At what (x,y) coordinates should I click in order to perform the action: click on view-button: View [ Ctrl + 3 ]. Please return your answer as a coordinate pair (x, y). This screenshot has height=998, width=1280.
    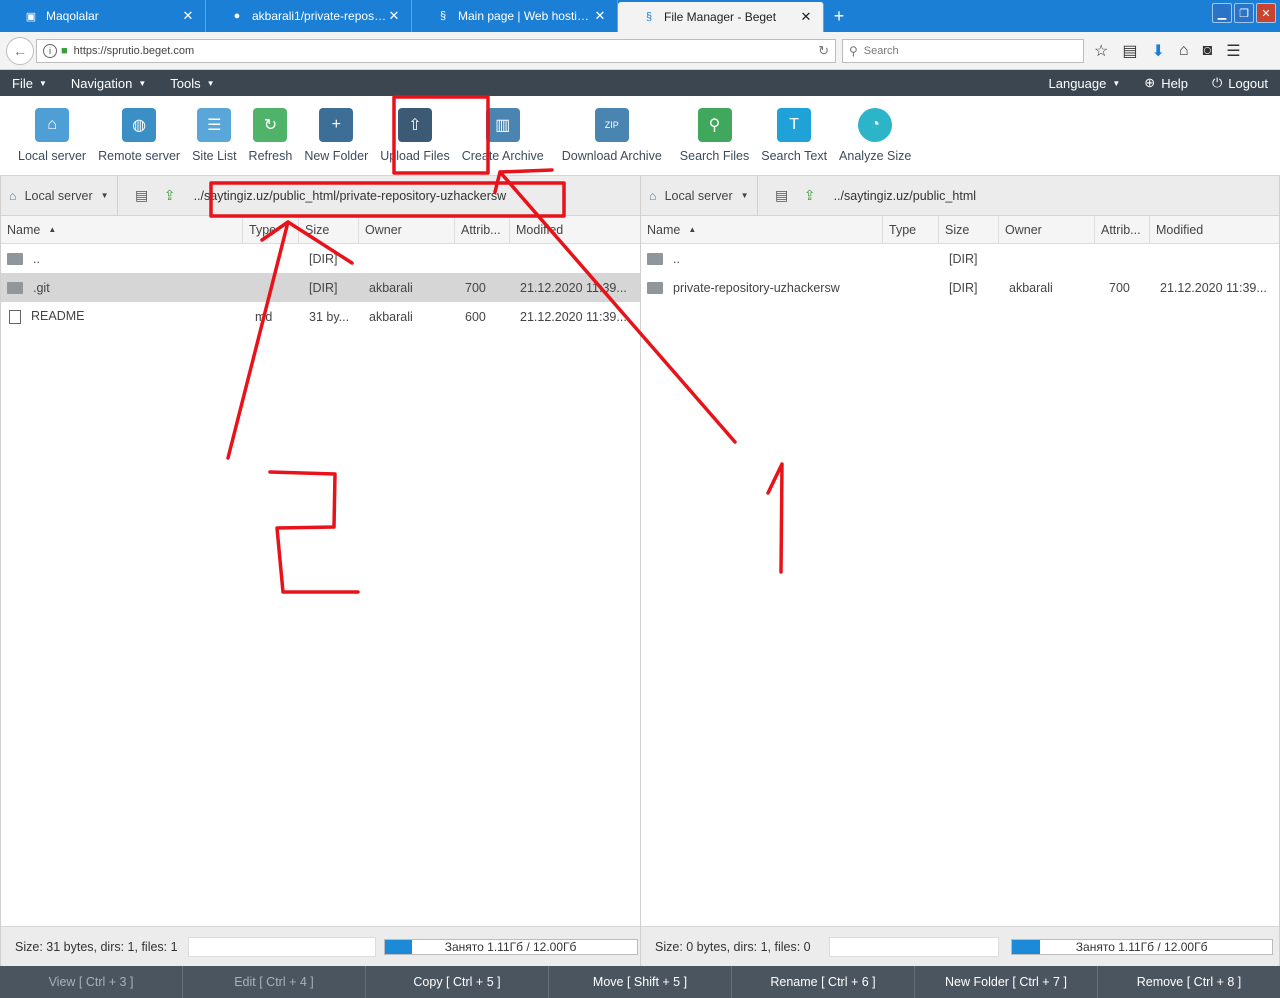
    Looking at the image, I should click on (91, 982).